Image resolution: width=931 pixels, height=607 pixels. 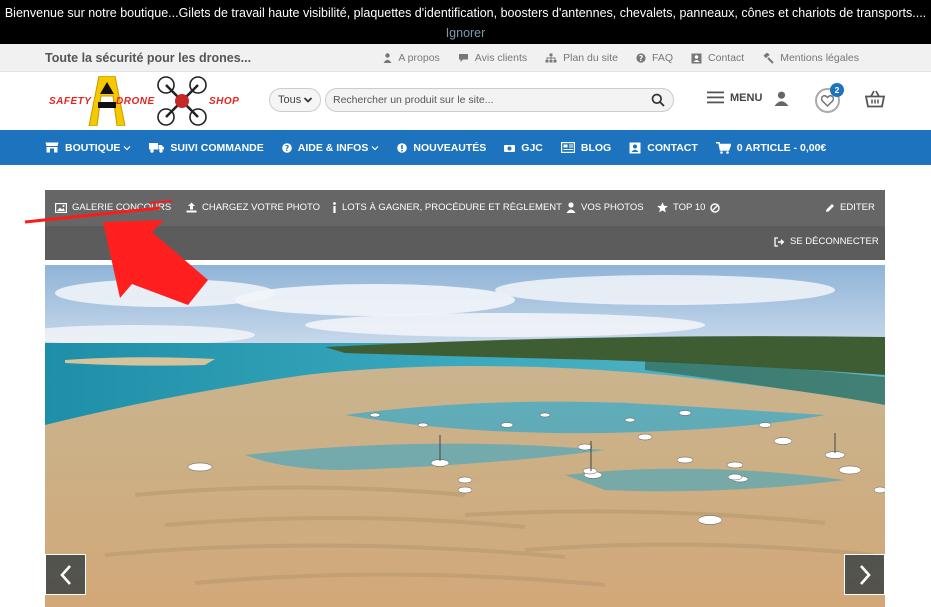 What do you see at coordinates (857, 207) in the screenshot?
I see `edit-label: EDITER` at bounding box center [857, 207].